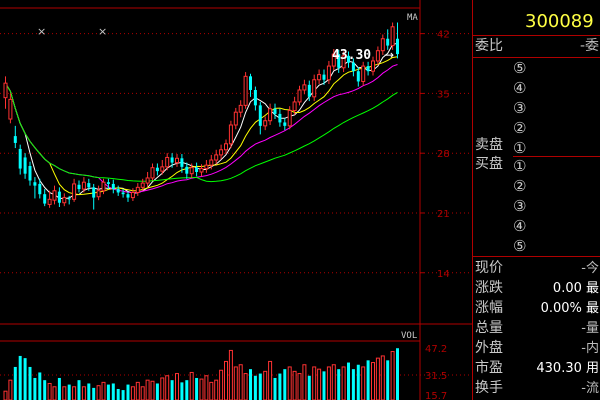 This screenshot has height=400, width=600. Describe the element at coordinates (201, 374) in the screenshot. I see `volume-series` at that location.